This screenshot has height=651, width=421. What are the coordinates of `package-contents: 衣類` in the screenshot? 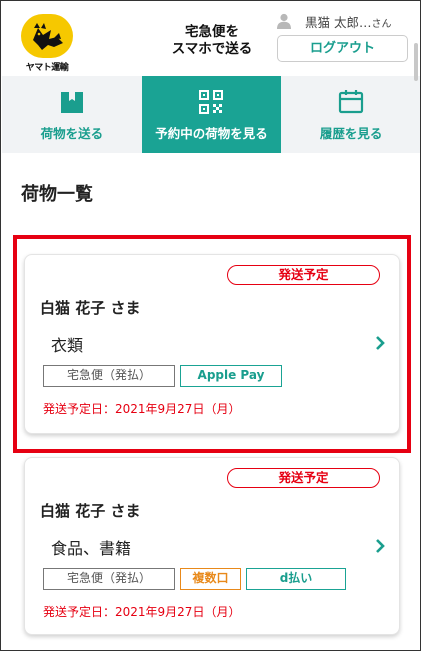 It's located at (67, 345).